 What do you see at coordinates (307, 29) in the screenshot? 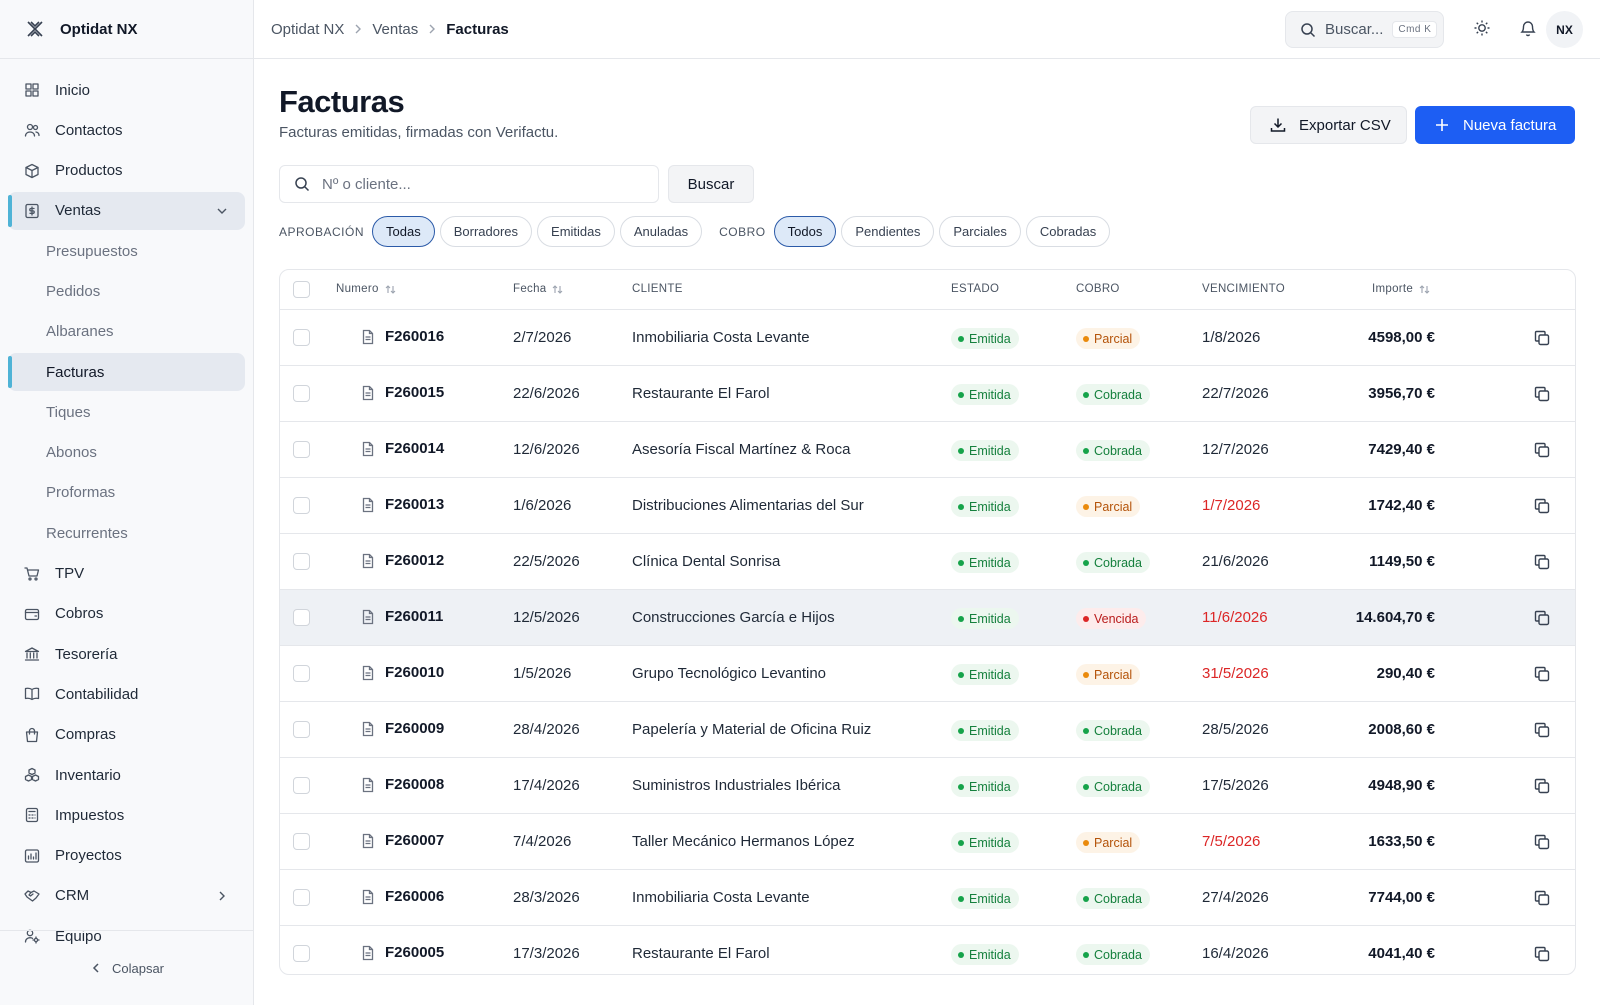
I see `breadcrumb-item: Optidat NX` at bounding box center [307, 29].